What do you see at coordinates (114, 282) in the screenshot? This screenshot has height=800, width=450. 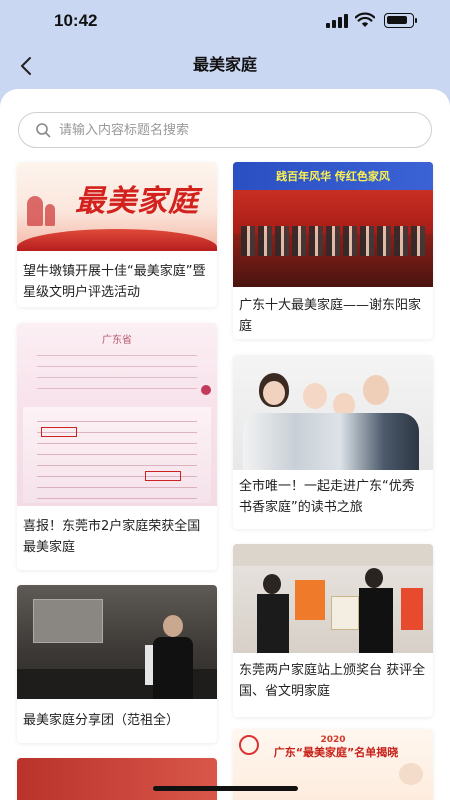 I see `card-title: 望牛墩镇开展十佳“最美家庭”暨星级文明户评选活动` at bounding box center [114, 282].